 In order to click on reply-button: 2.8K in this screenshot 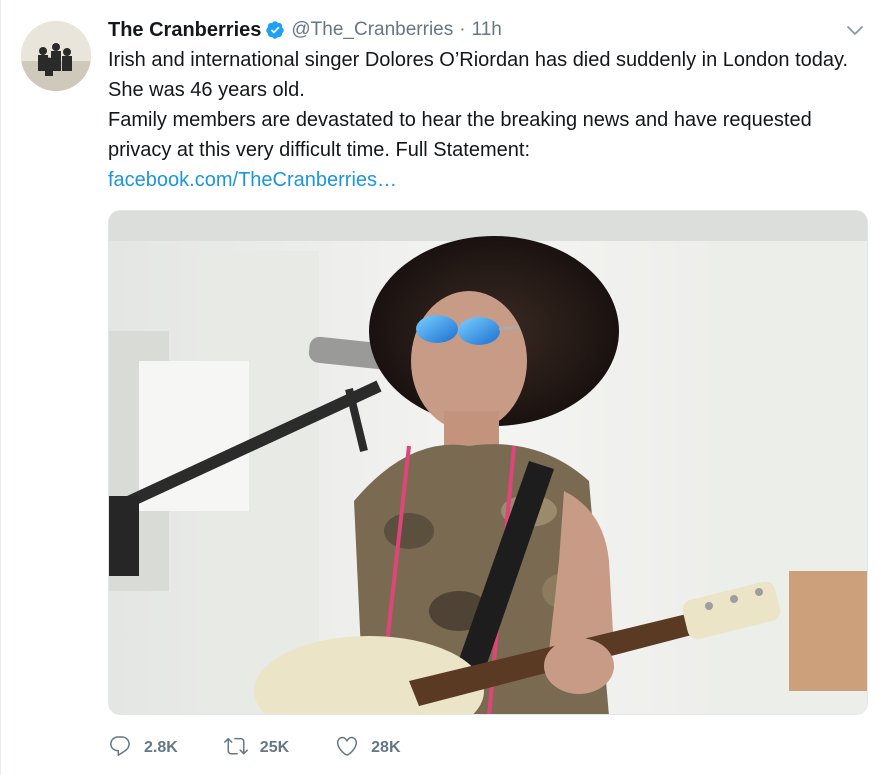, I will do `click(143, 748)`.